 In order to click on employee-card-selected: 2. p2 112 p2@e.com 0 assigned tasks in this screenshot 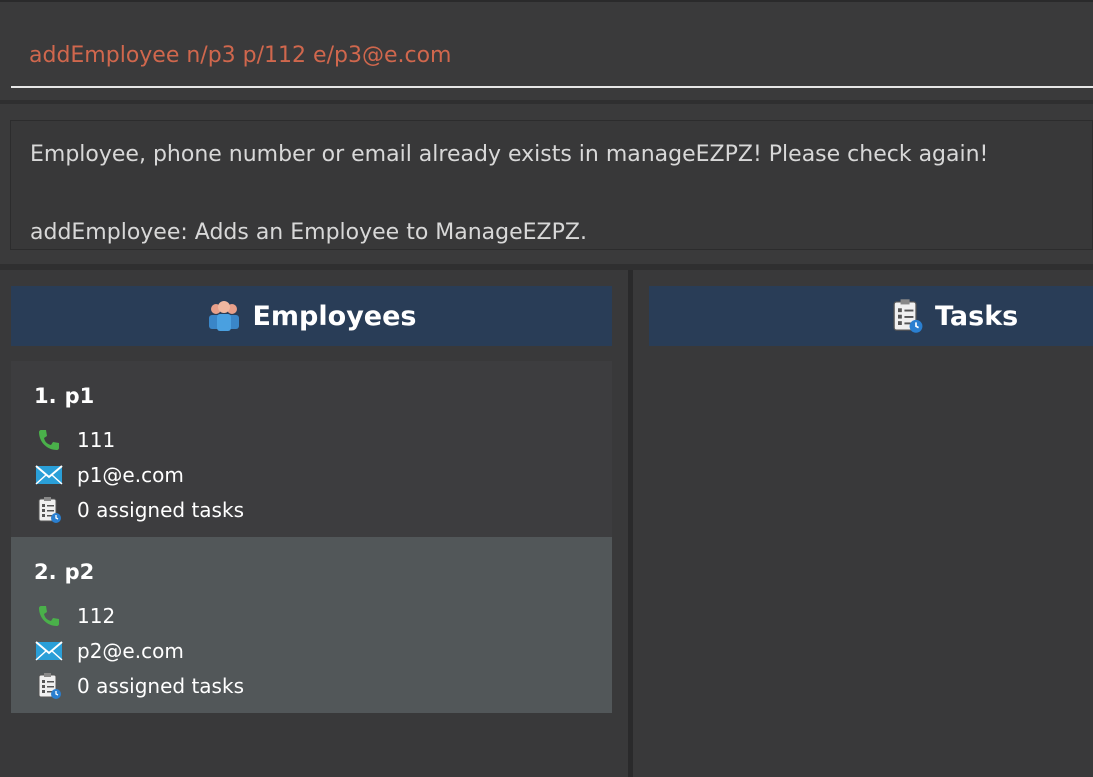, I will do `click(311, 625)`.